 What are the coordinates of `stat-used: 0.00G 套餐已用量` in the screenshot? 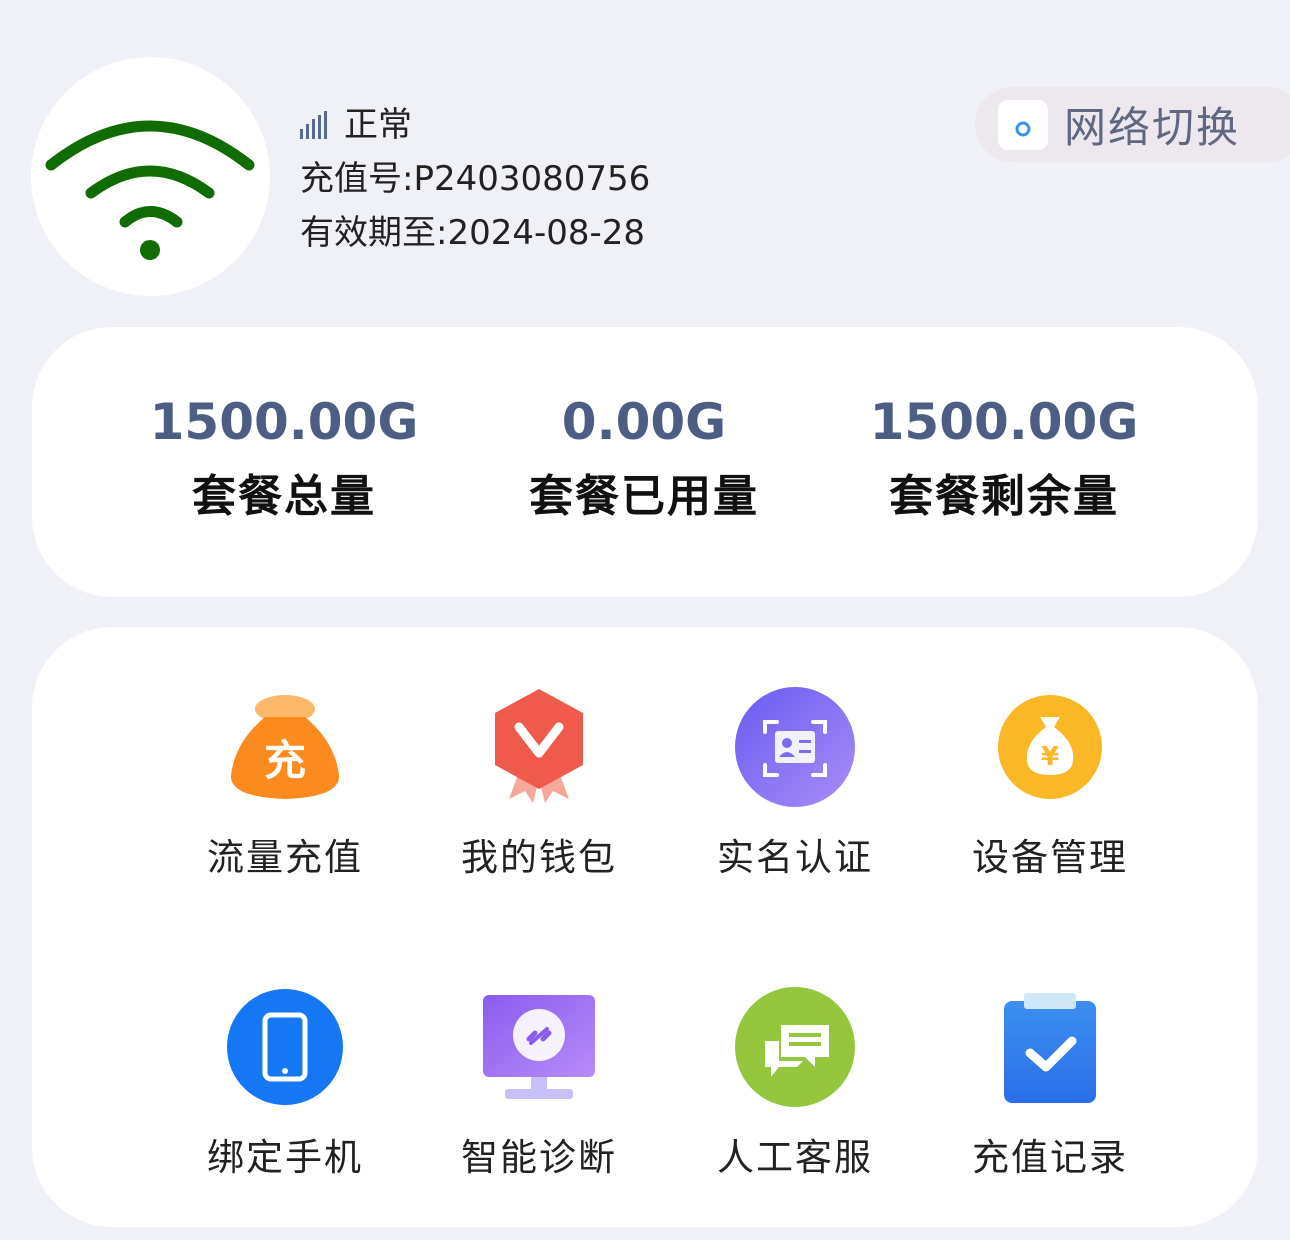 It's located at (644, 462).